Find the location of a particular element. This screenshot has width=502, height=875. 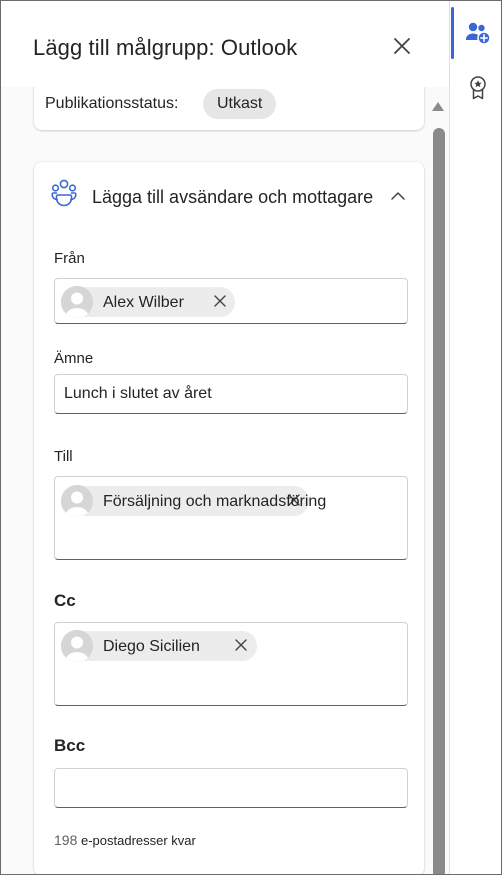

remaining-text: e-postadresser kvar is located at coordinates (138, 840).